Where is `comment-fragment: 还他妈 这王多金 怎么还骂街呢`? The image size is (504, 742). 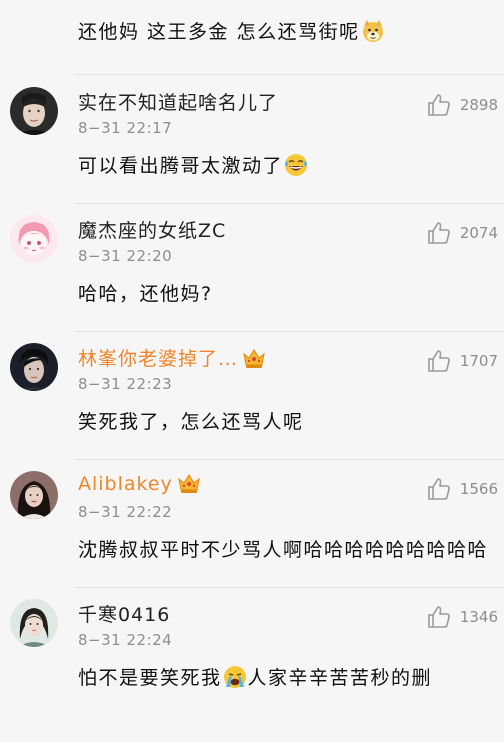 comment-fragment: 还他妈 这王多金 怎么还骂街呢 is located at coordinates (252, 38).